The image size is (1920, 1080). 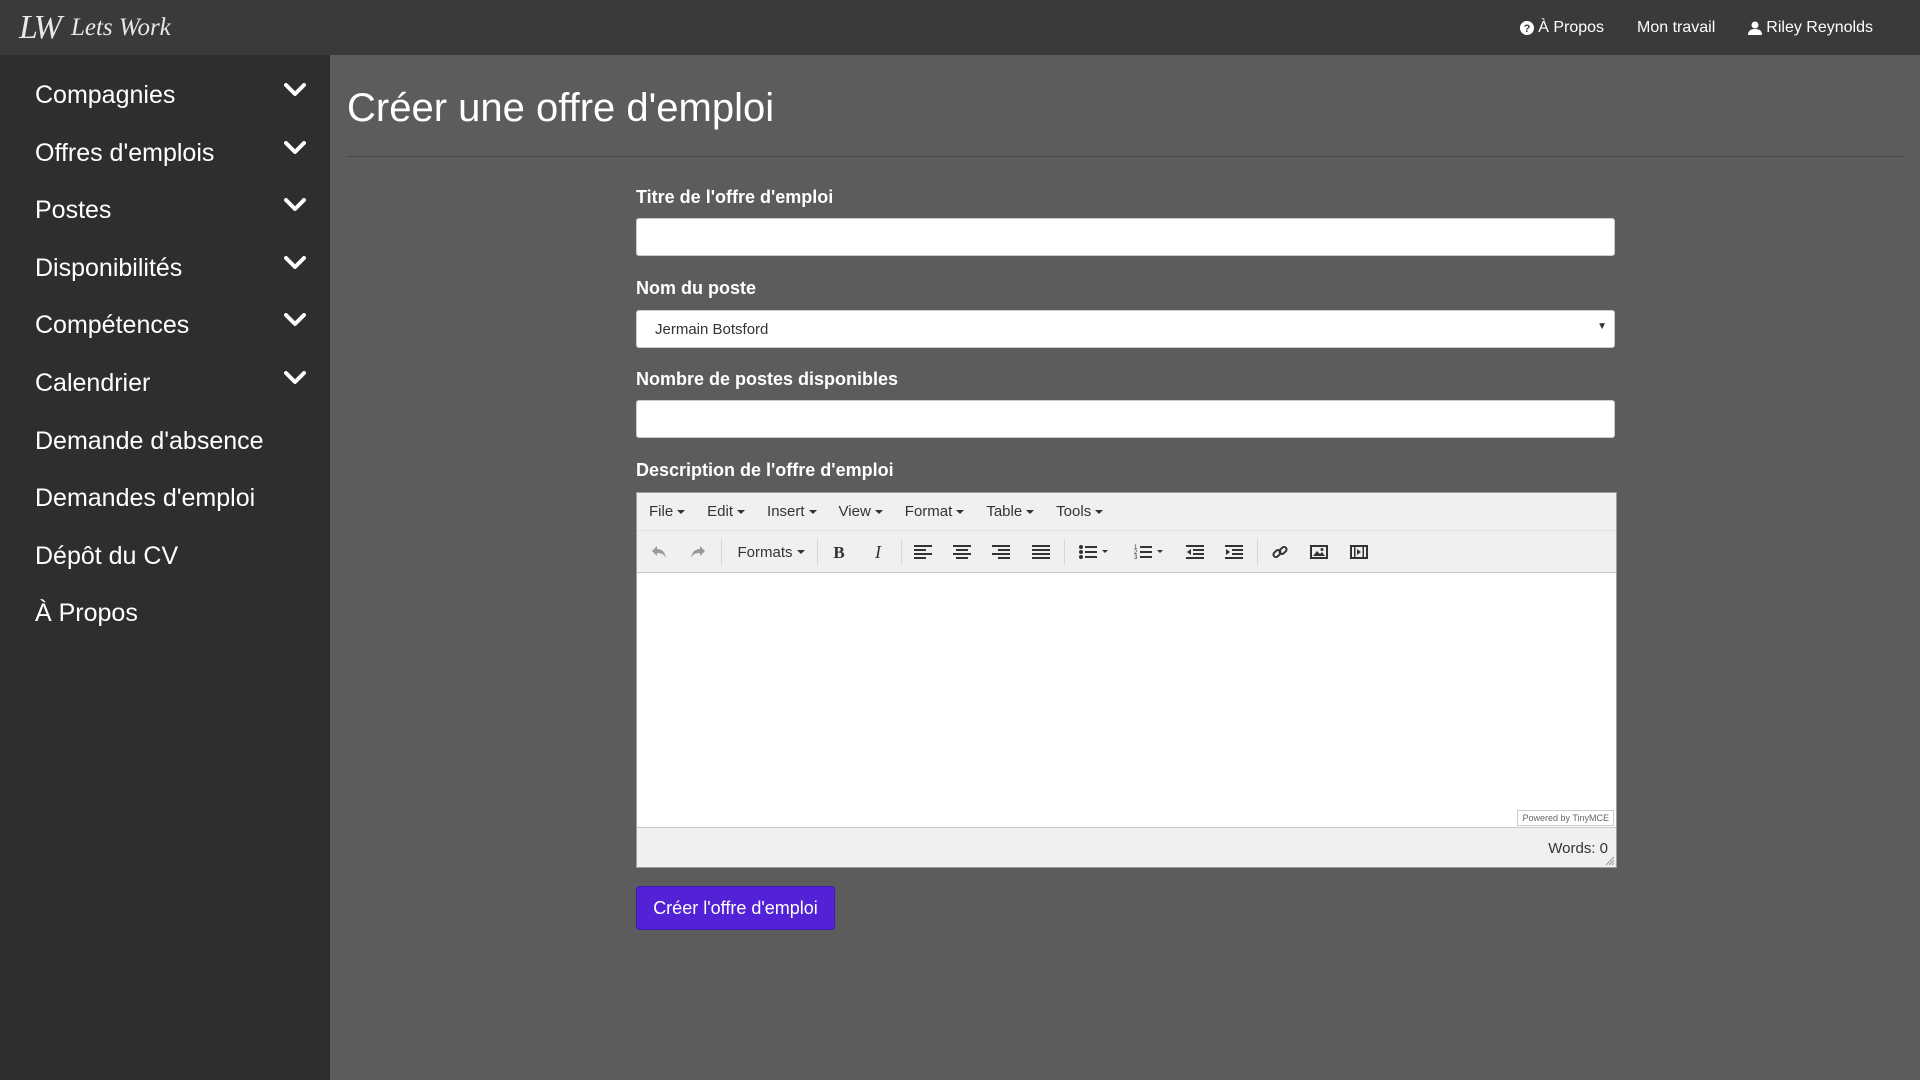 What do you see at coordinates (165, 383) in the screenshot?
I see `sidebar-item-calendrier: Calendrier` at bounding box center [165, 383].